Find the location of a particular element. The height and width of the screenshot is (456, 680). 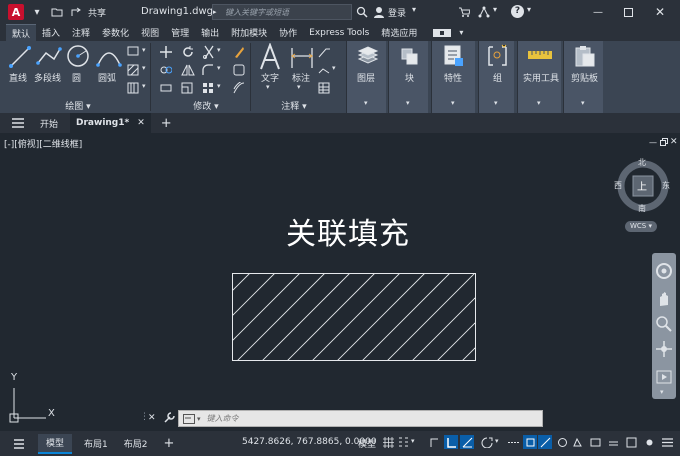

tab-addins: 附加模块 is located at coordinates (249, 32).